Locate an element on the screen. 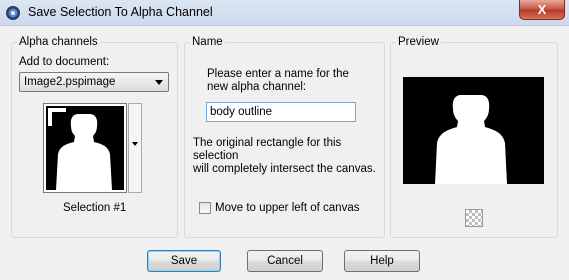 The image size is (569, 280). close-icon: X is located at coordinates (542, 9).